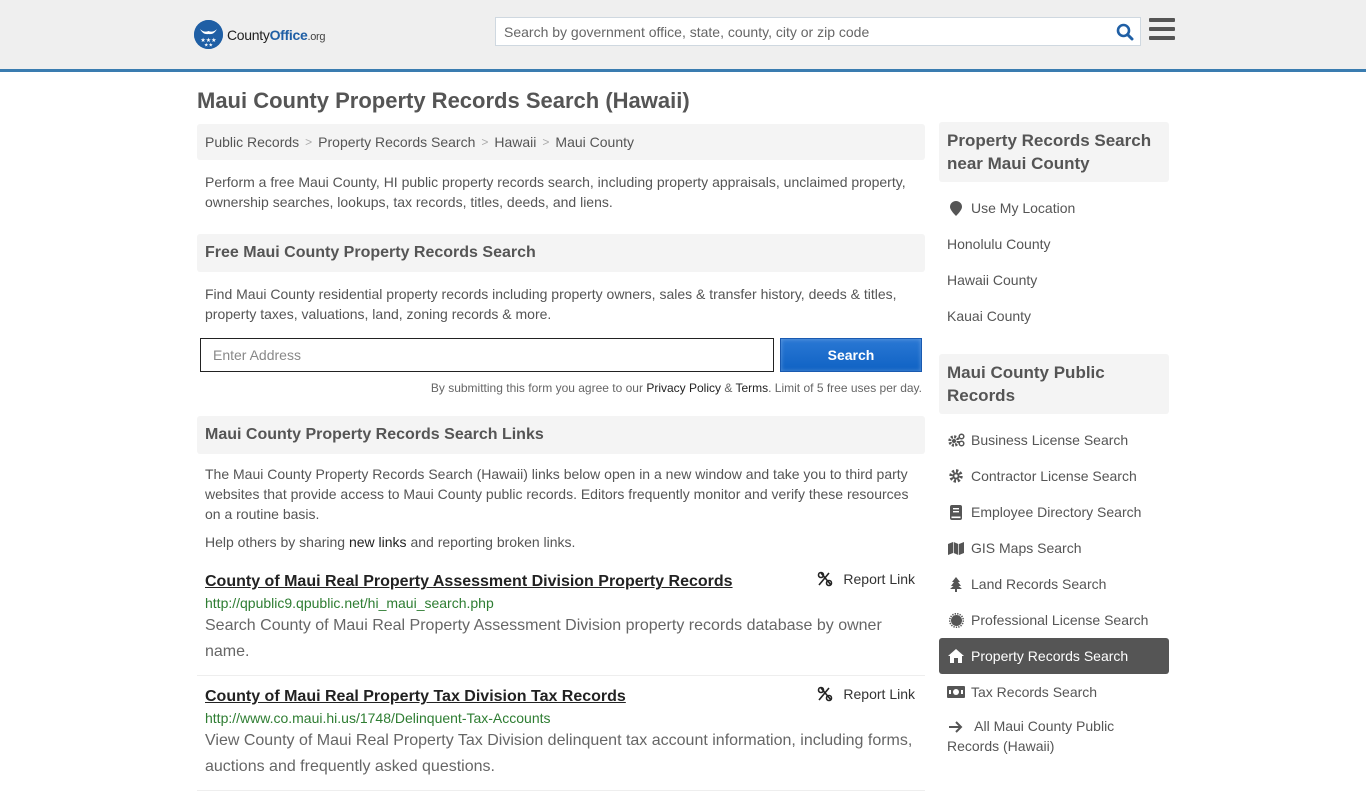 The width and height of the screenshot is (1366, 791). Describe the element at coordinates (1054, 280) in the screenshot. I see `sidebar-item-hawaii-county: Hawaii County` at that location.